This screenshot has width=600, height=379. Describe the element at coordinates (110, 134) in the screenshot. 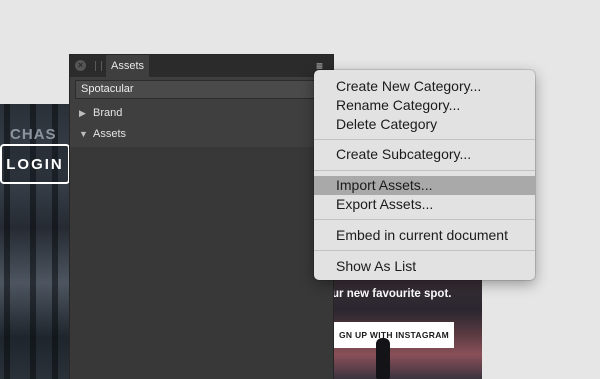

I see `category-label: Assets` at that location.